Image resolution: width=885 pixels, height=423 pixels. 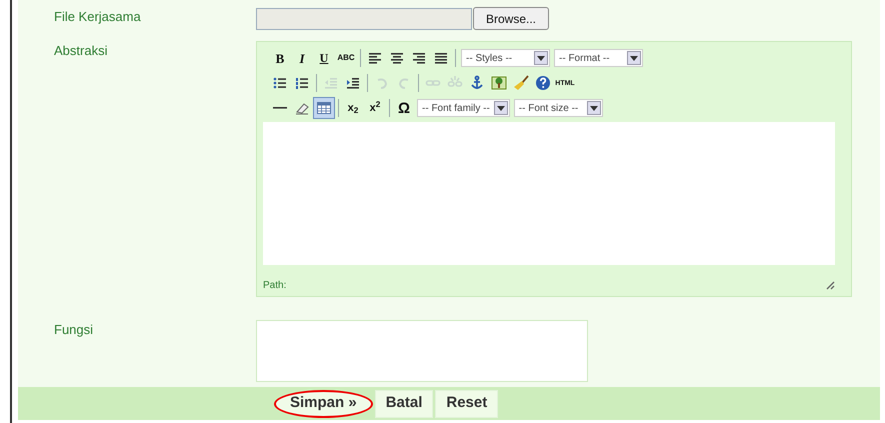 I want to click on horizontal-rule-icon, so click(x=280, y=108).